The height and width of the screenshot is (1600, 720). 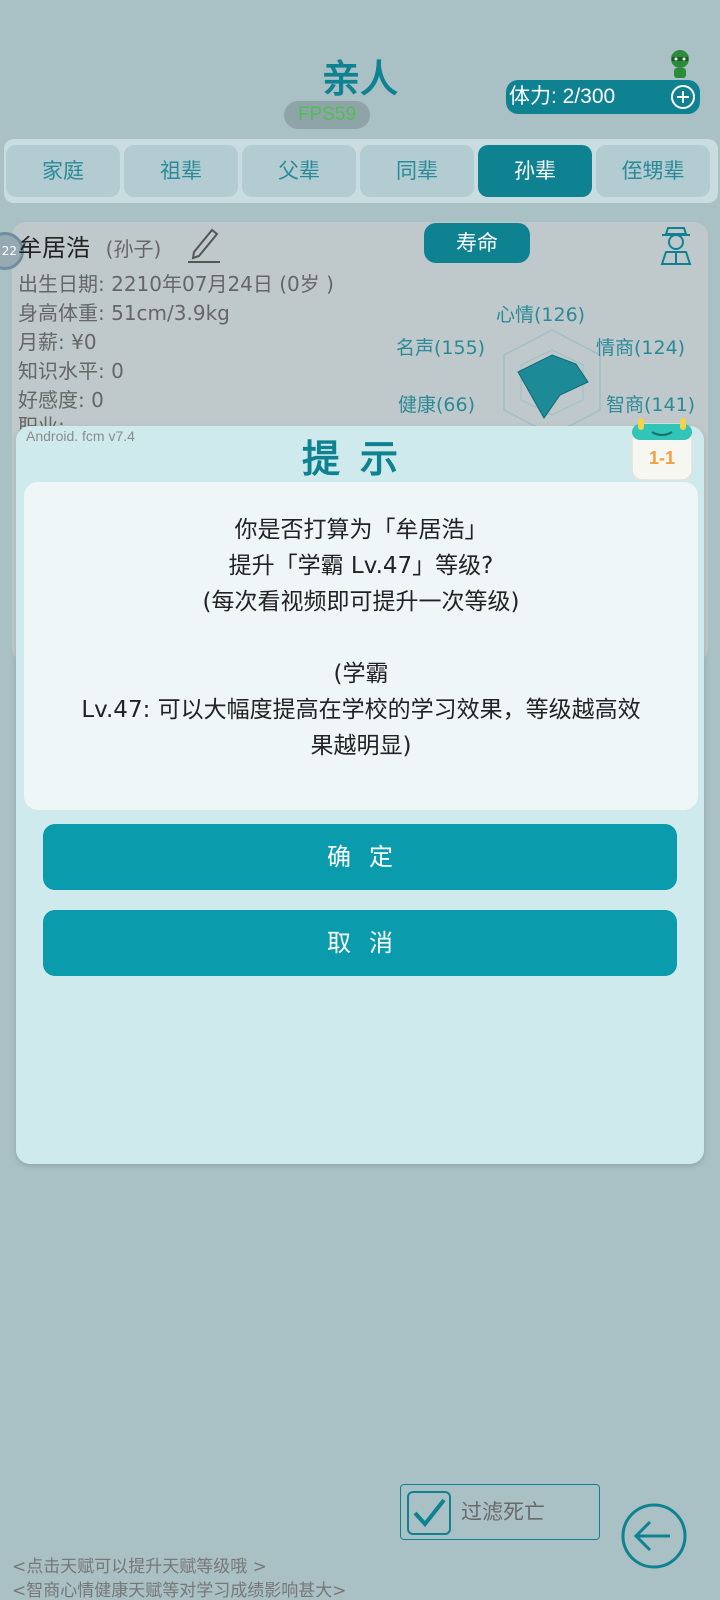 I want to click on message-line-1: 你是否打算为「牟居浩」, so click(x=361, y=530).